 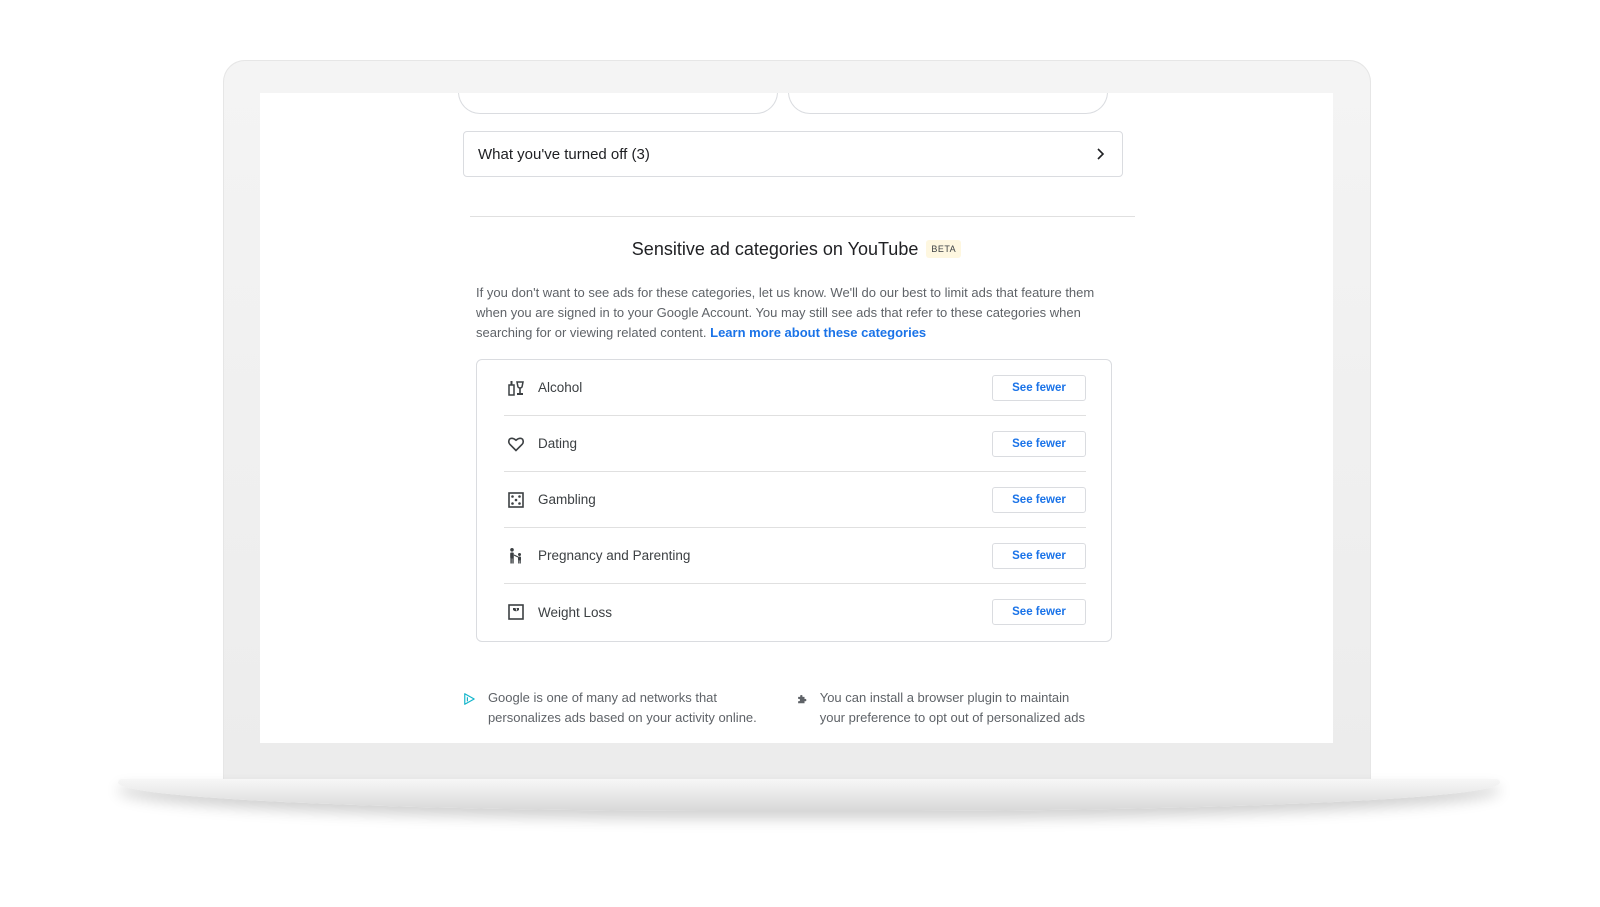 I want to click on category-row-dating: Dating See fewer, so click(x=795, y=444).